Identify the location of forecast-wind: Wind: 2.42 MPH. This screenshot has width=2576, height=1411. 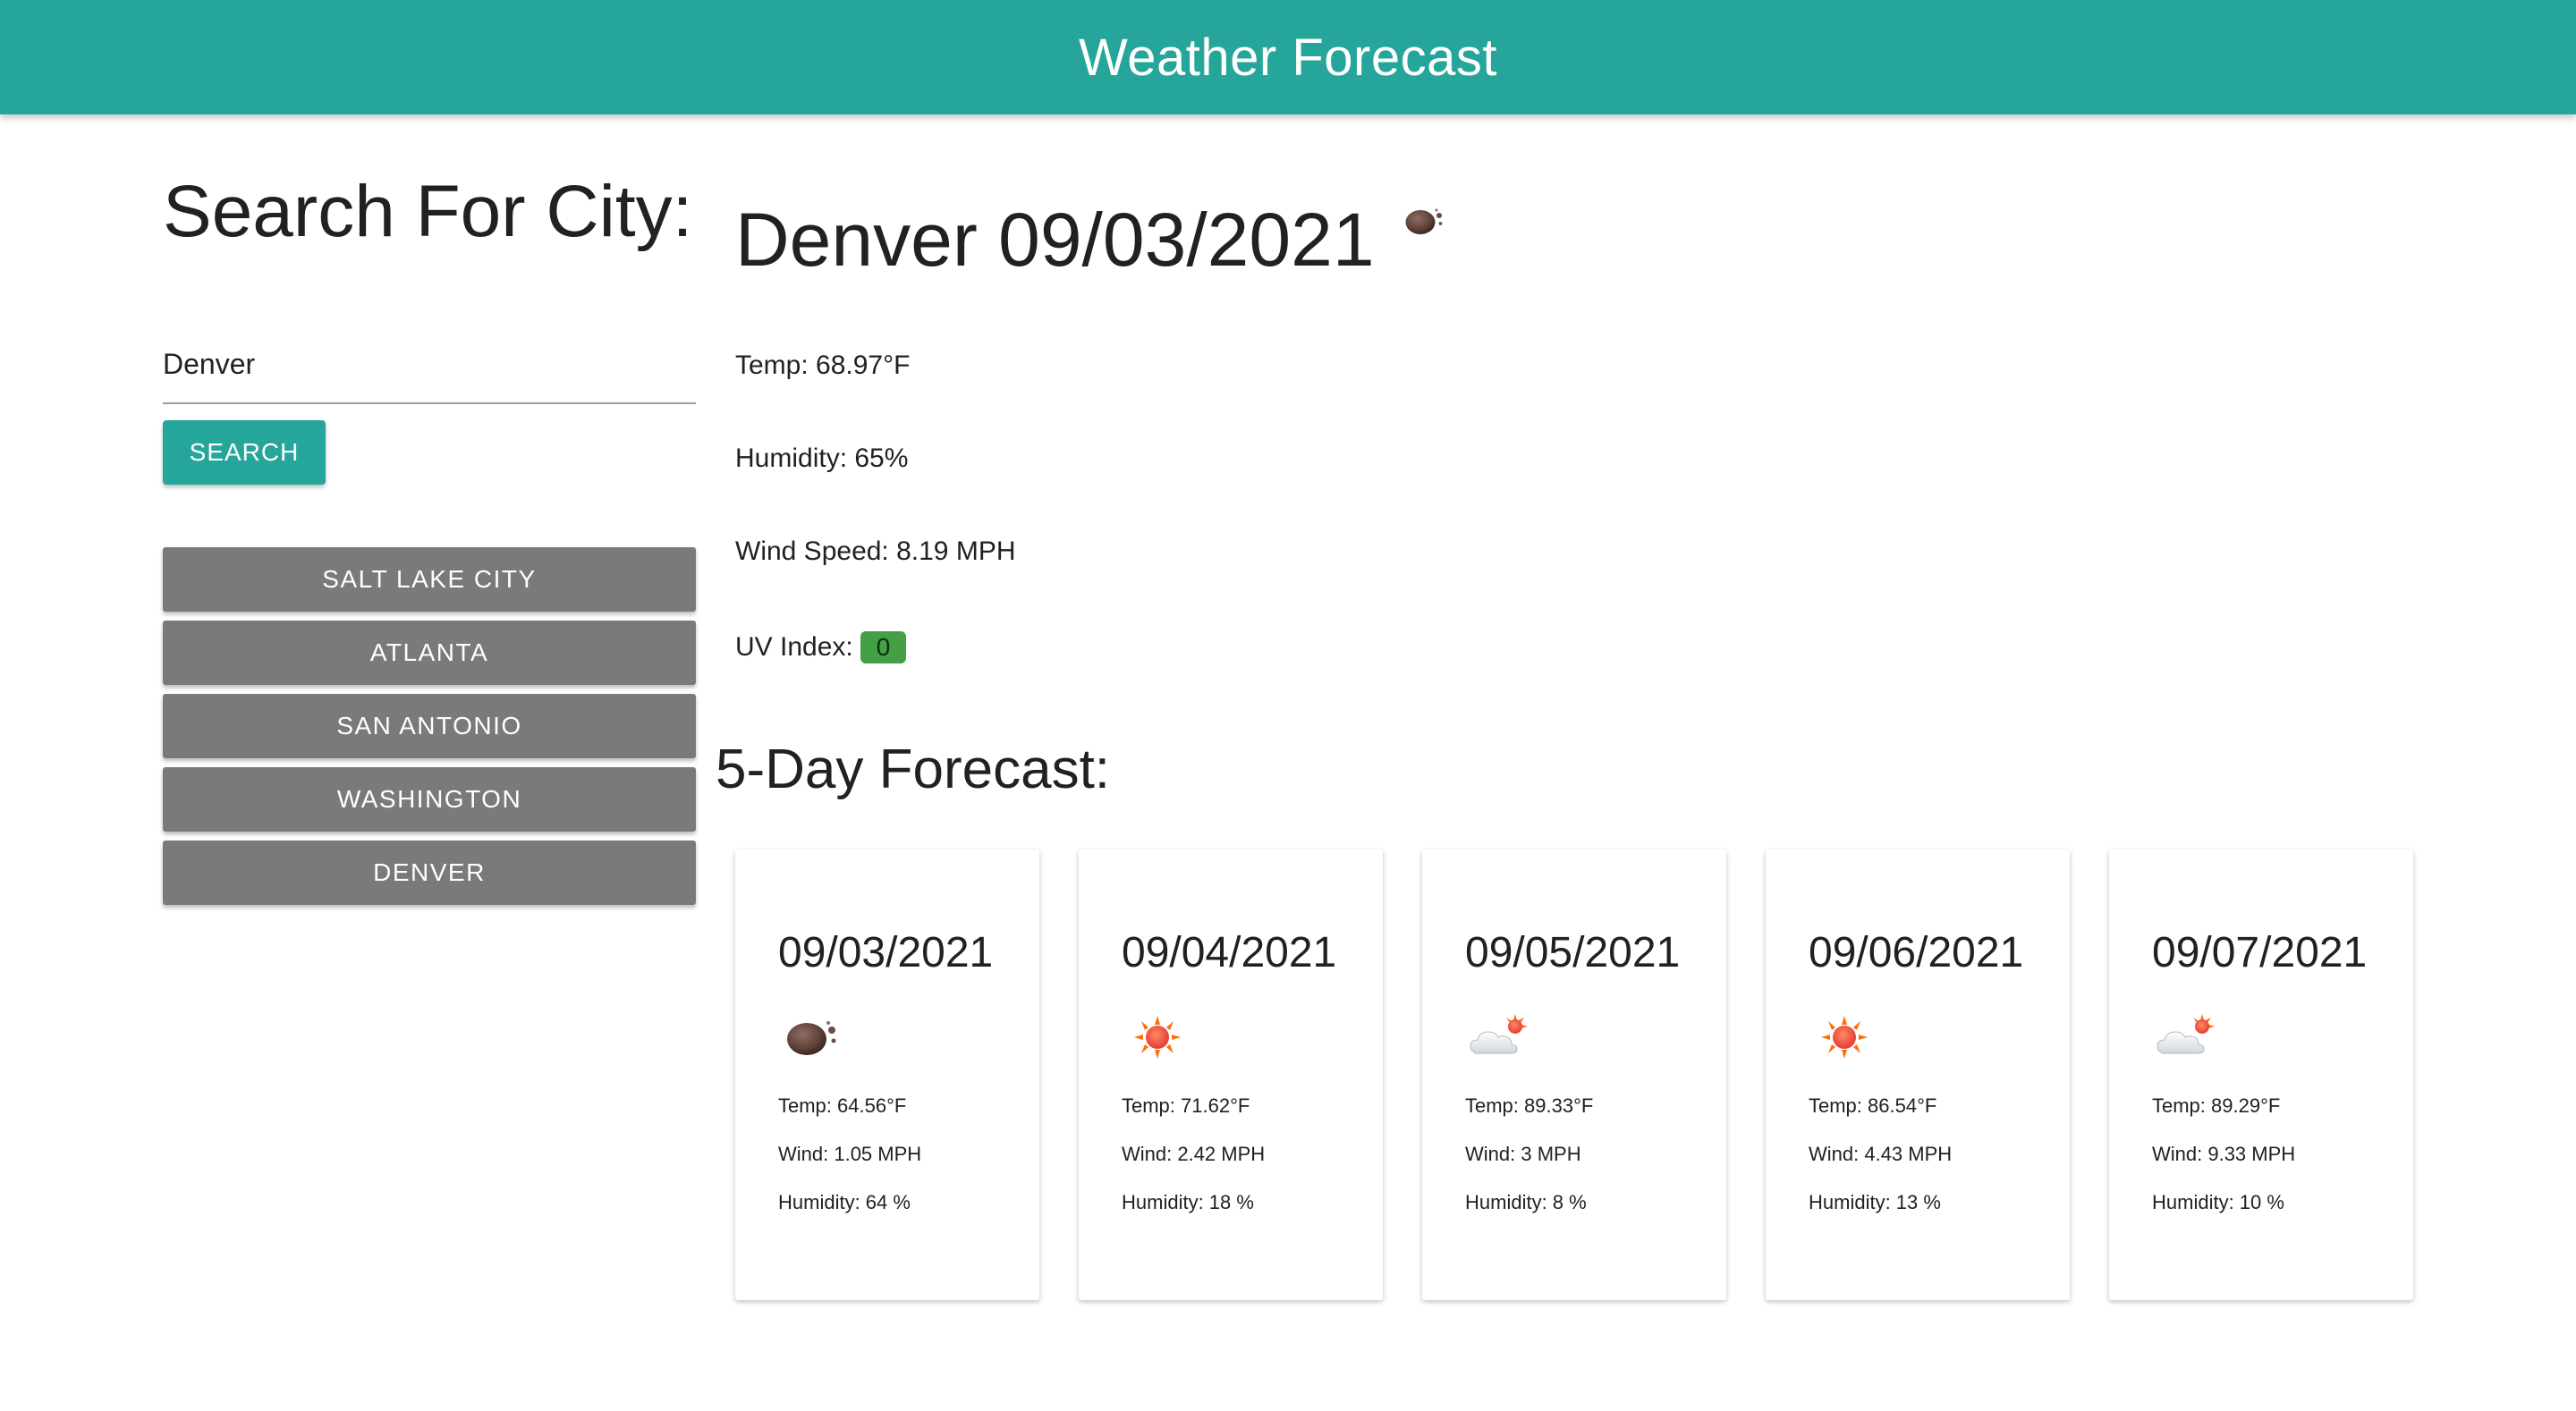
(1194, 1154).